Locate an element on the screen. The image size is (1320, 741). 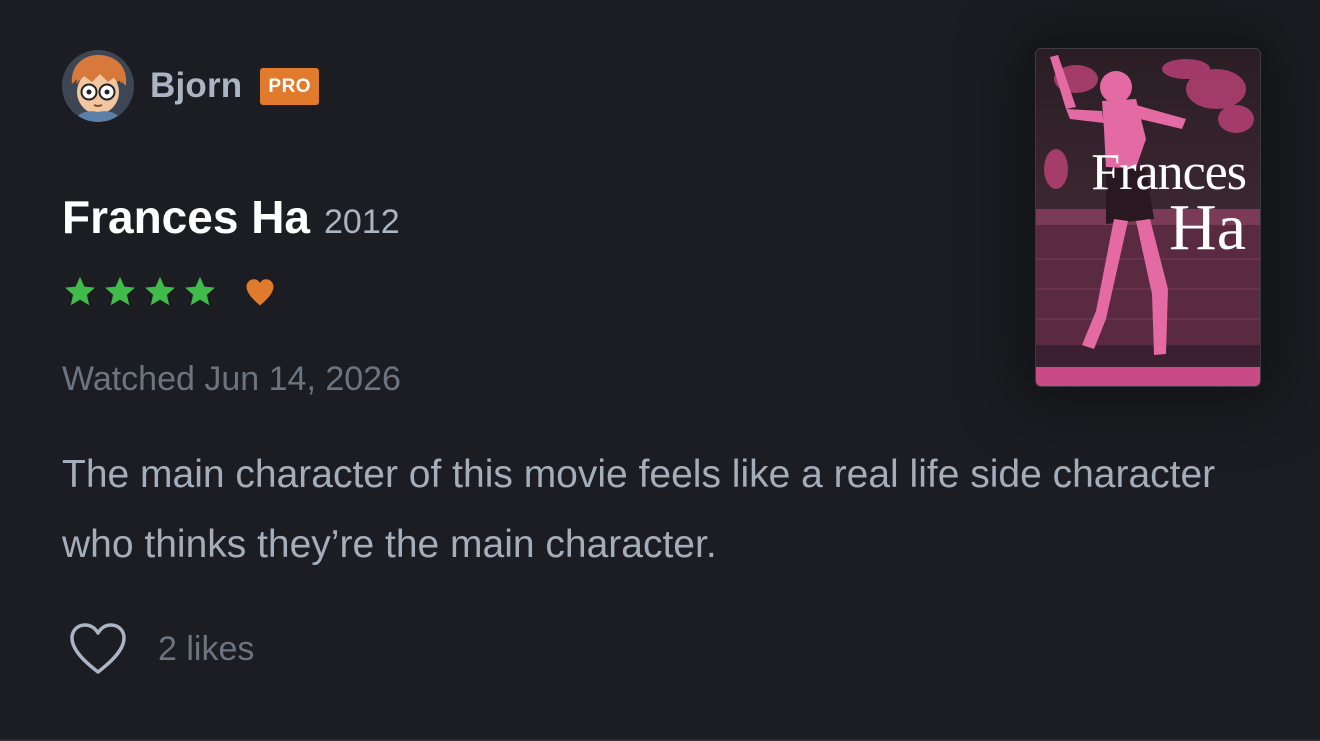
film-title: Frances Ha is located at coordinates (186, 217).